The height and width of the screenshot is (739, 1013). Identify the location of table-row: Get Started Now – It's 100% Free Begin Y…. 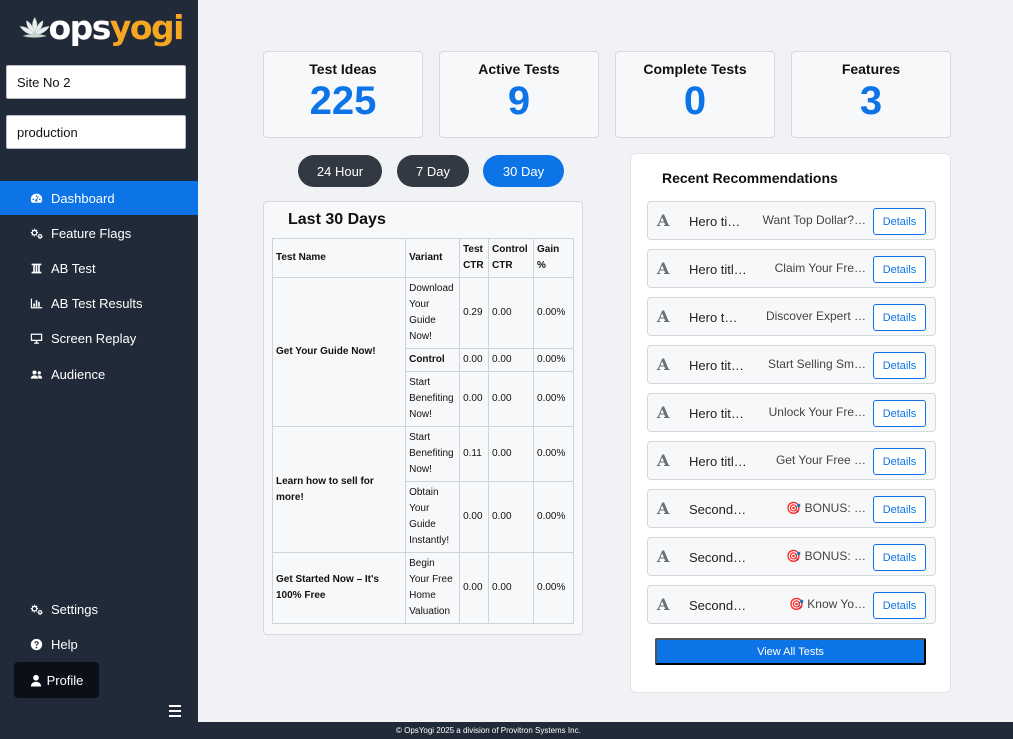
(422, 588).